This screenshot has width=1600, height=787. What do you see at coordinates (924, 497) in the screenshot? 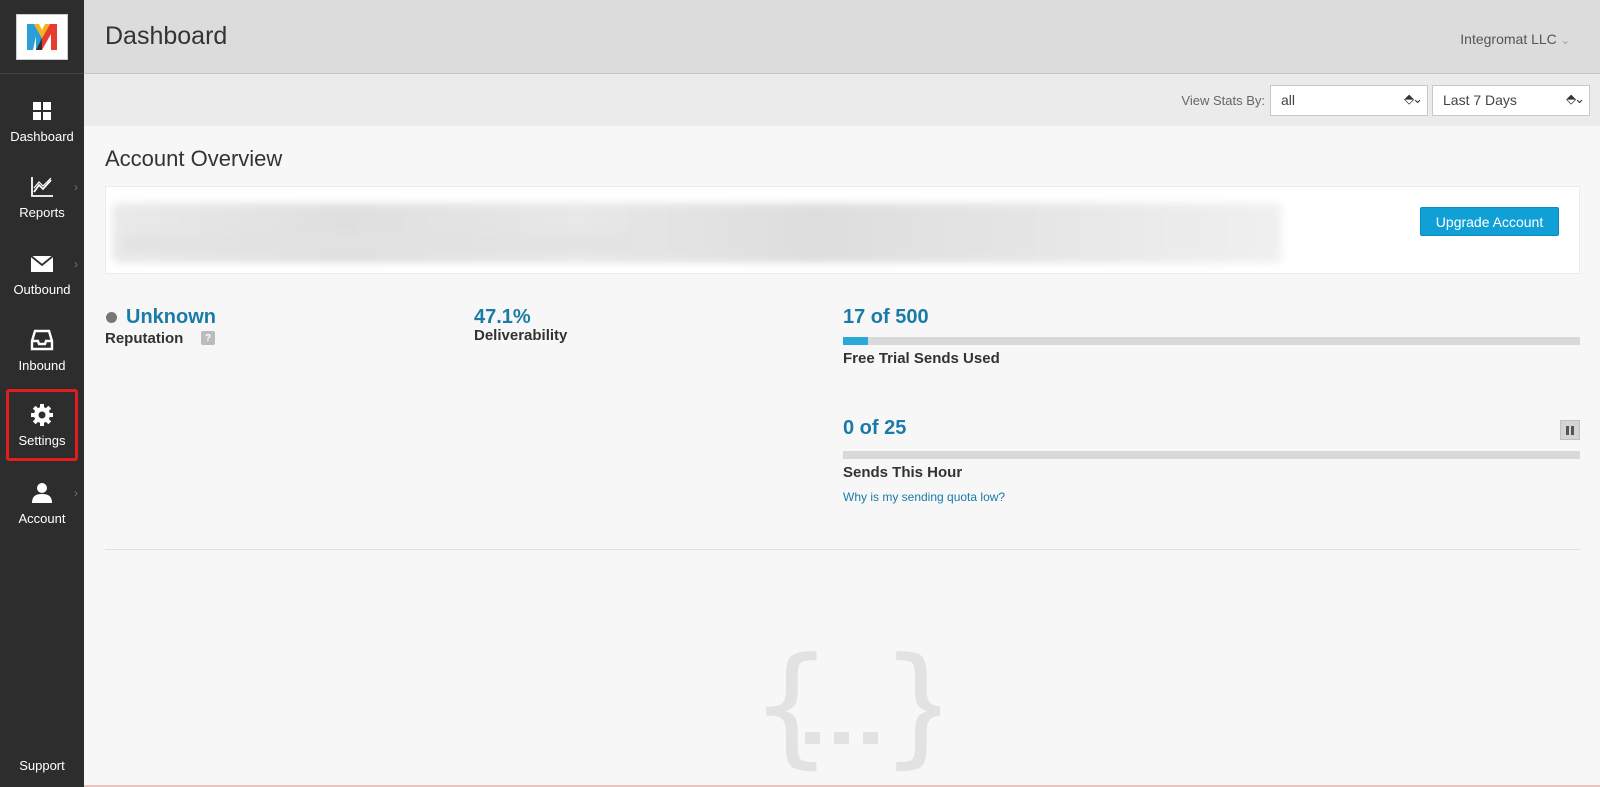
I see `quota-help-link: Why is my sending quota low?` at bounding box center [924, 497].